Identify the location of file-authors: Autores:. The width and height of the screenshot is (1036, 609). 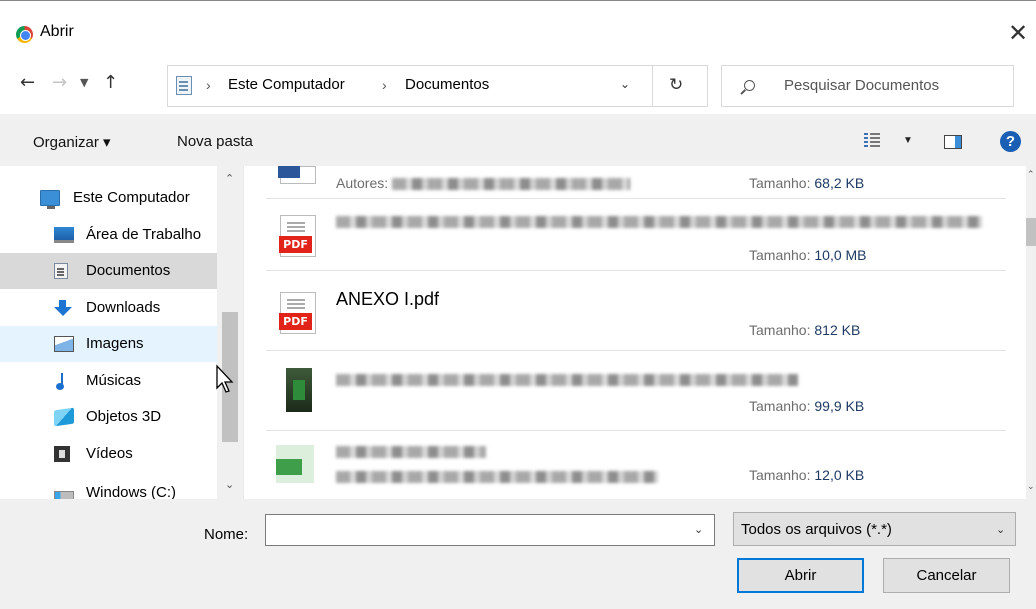
(483, 183).